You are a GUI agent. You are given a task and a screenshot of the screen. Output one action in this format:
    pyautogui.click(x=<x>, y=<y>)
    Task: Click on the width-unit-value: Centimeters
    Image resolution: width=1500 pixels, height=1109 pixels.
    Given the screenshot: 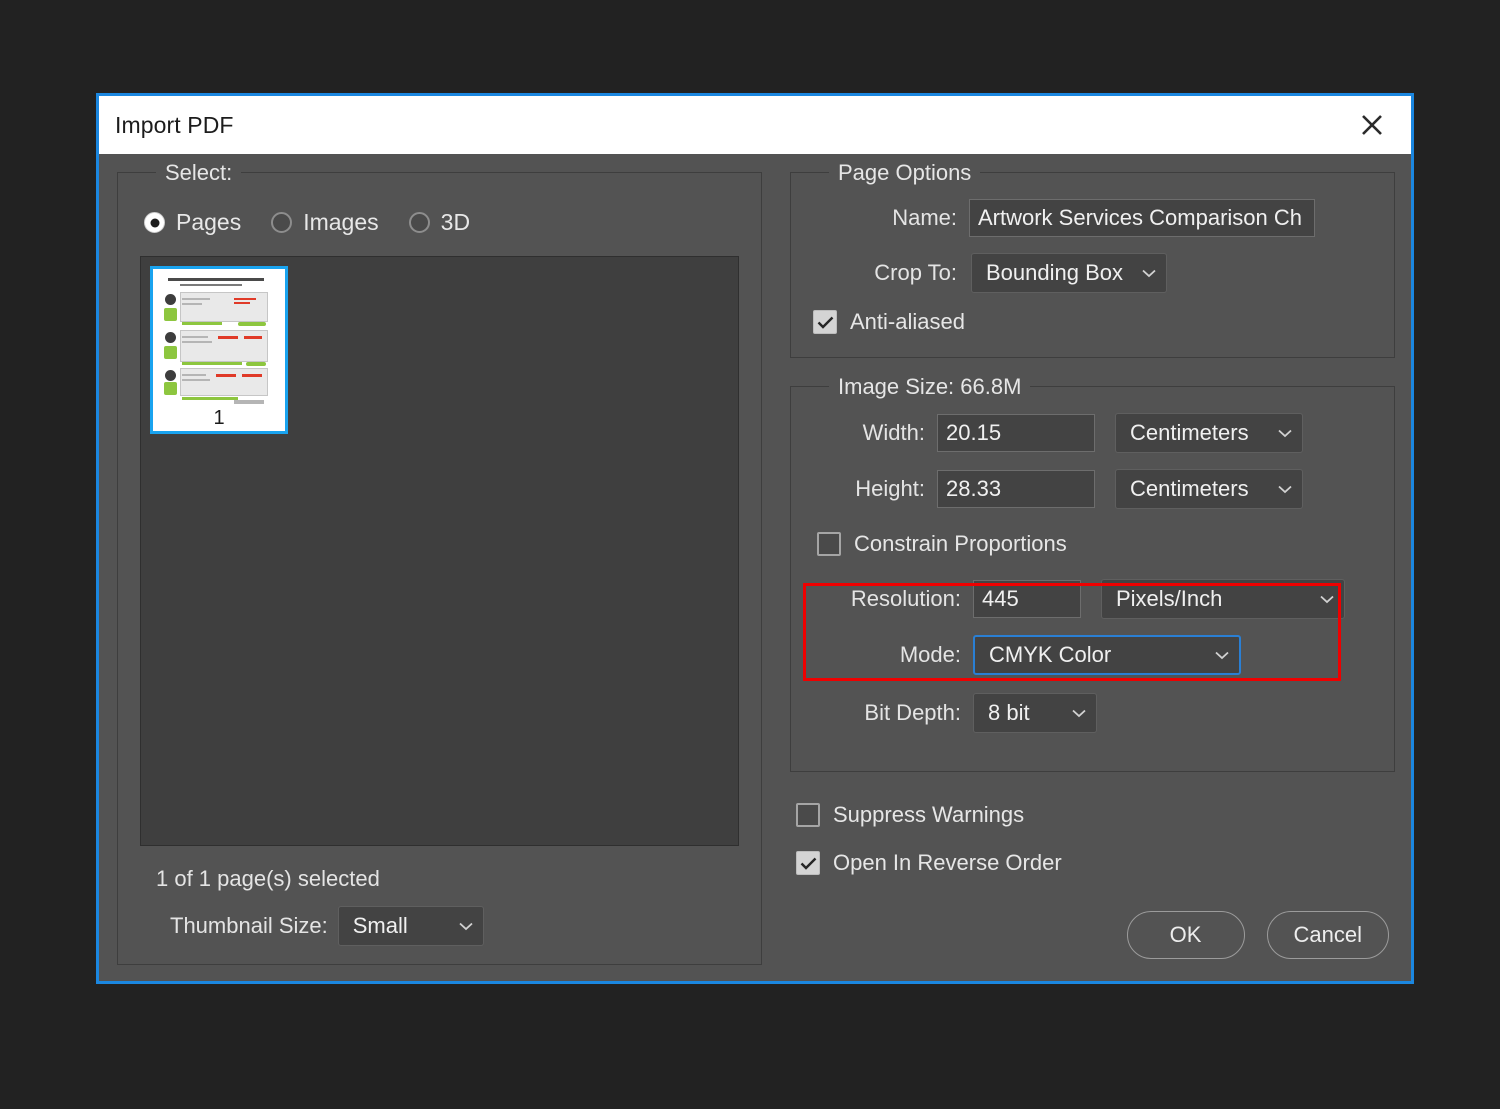 What is the action you would take?
    pyautogui.click(x=1189, y=432)
    